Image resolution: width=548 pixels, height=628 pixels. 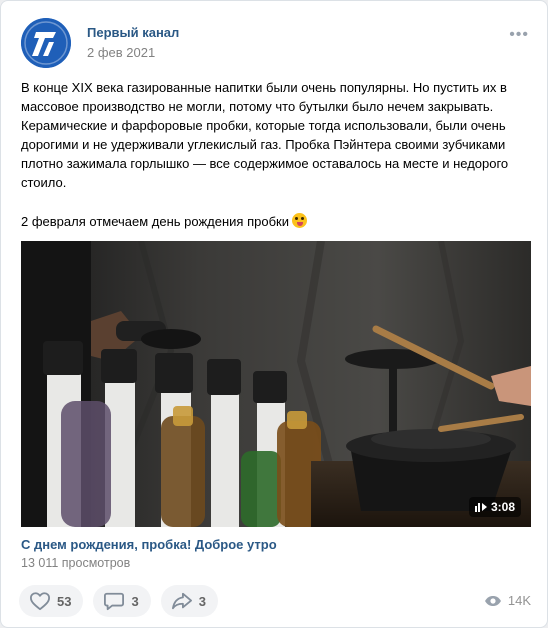 I want to click on video-title: С днем рождения, пробка! Доброе утро, so click(x=149, y=544).